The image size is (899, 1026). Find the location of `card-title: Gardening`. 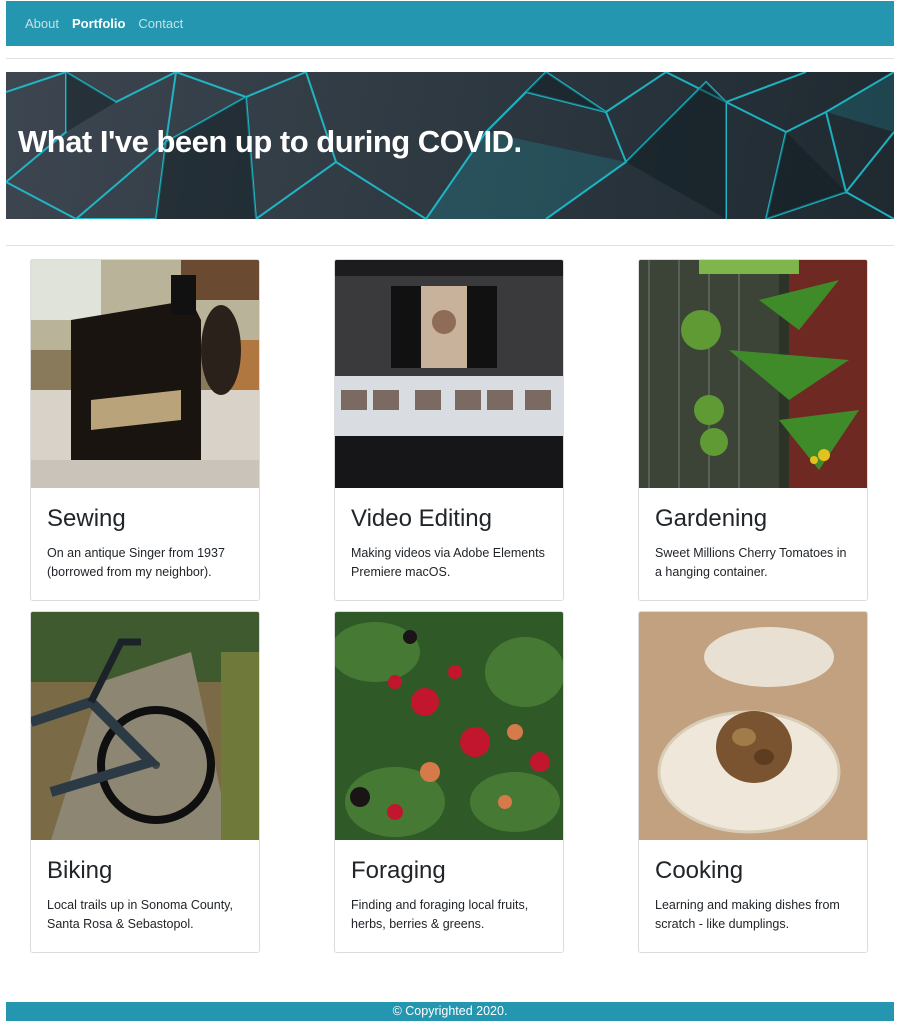

card-title: Gardening is located at coordinates (711, 518).